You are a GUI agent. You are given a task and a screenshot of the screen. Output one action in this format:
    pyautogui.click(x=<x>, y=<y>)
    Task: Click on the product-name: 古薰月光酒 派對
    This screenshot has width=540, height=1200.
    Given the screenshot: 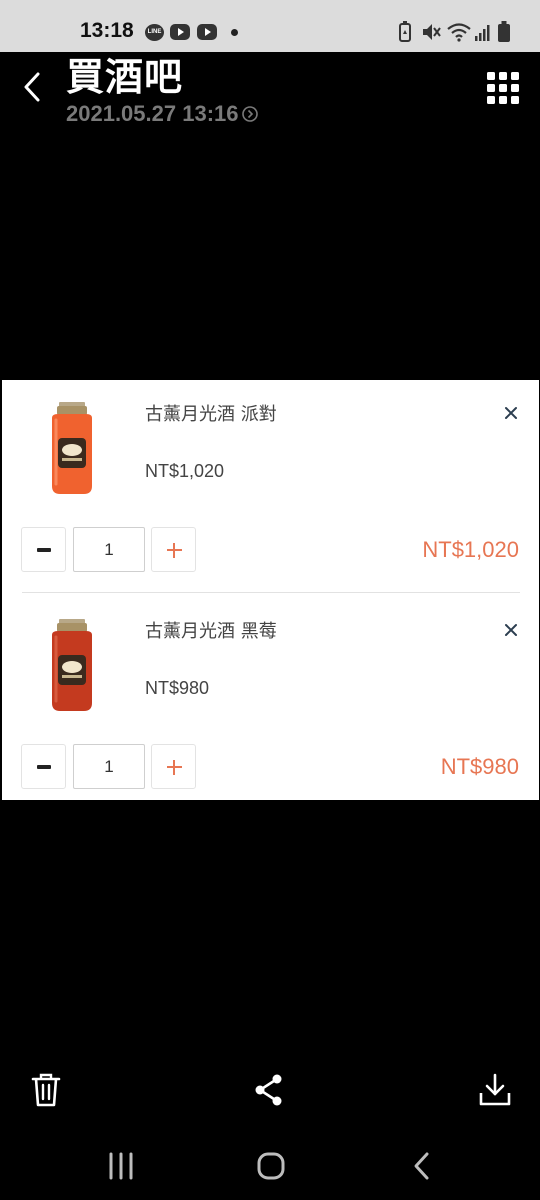 What is the action you would take?
    pyautogui.click(x=211, y=413)
    